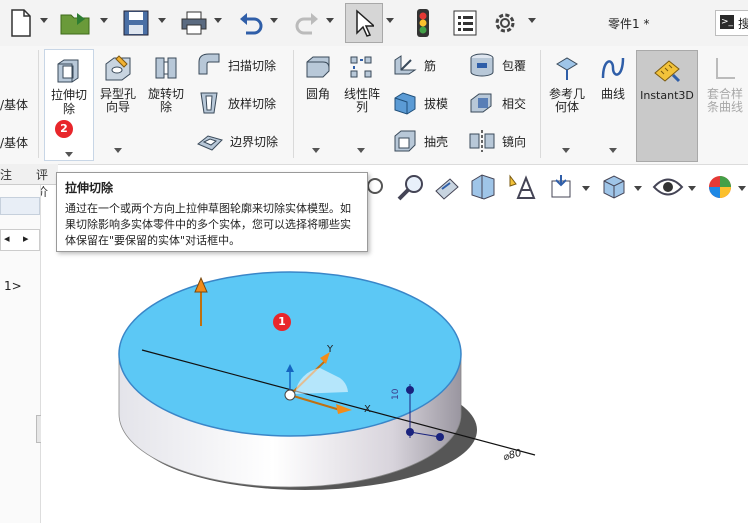  I want to click on linear-pattern-button: 线性阵列, so click(362, 84).